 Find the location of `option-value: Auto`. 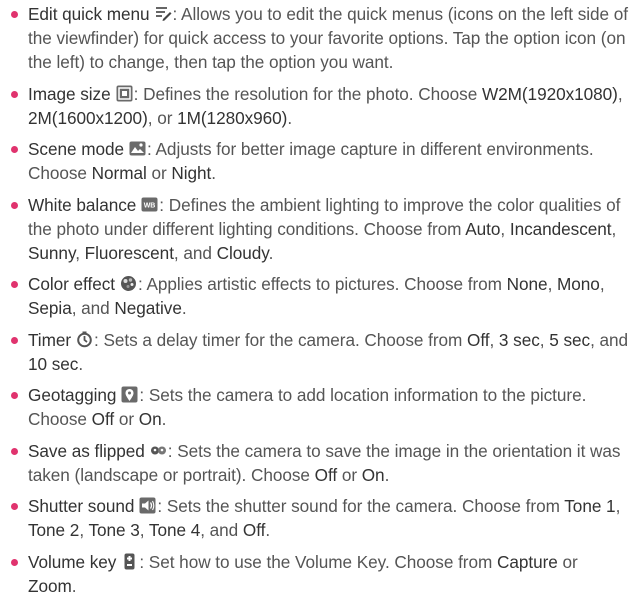

option-value: Auto is located at coordinates (483, 228).